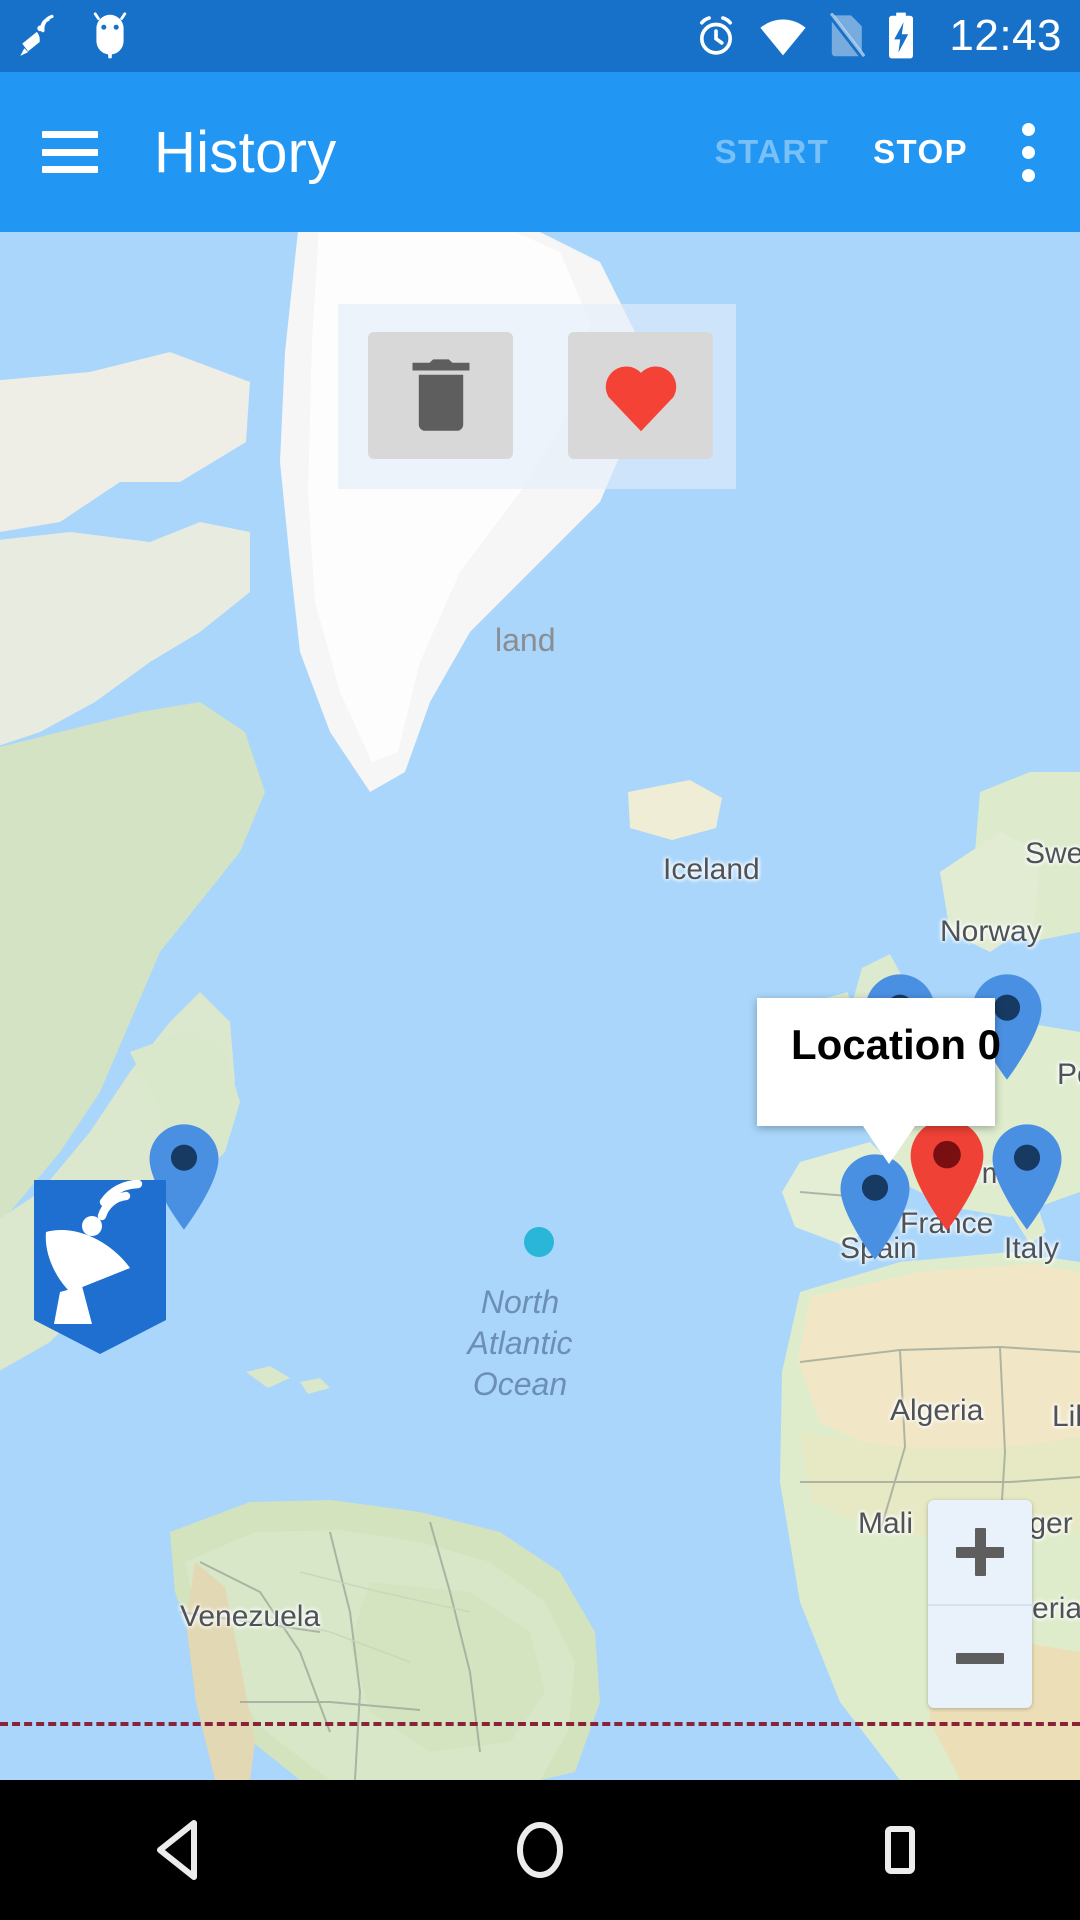  Describe the element at coordinates (711, 869) in the screenshot. I see `map-label-iceland: Iceland` at that location.